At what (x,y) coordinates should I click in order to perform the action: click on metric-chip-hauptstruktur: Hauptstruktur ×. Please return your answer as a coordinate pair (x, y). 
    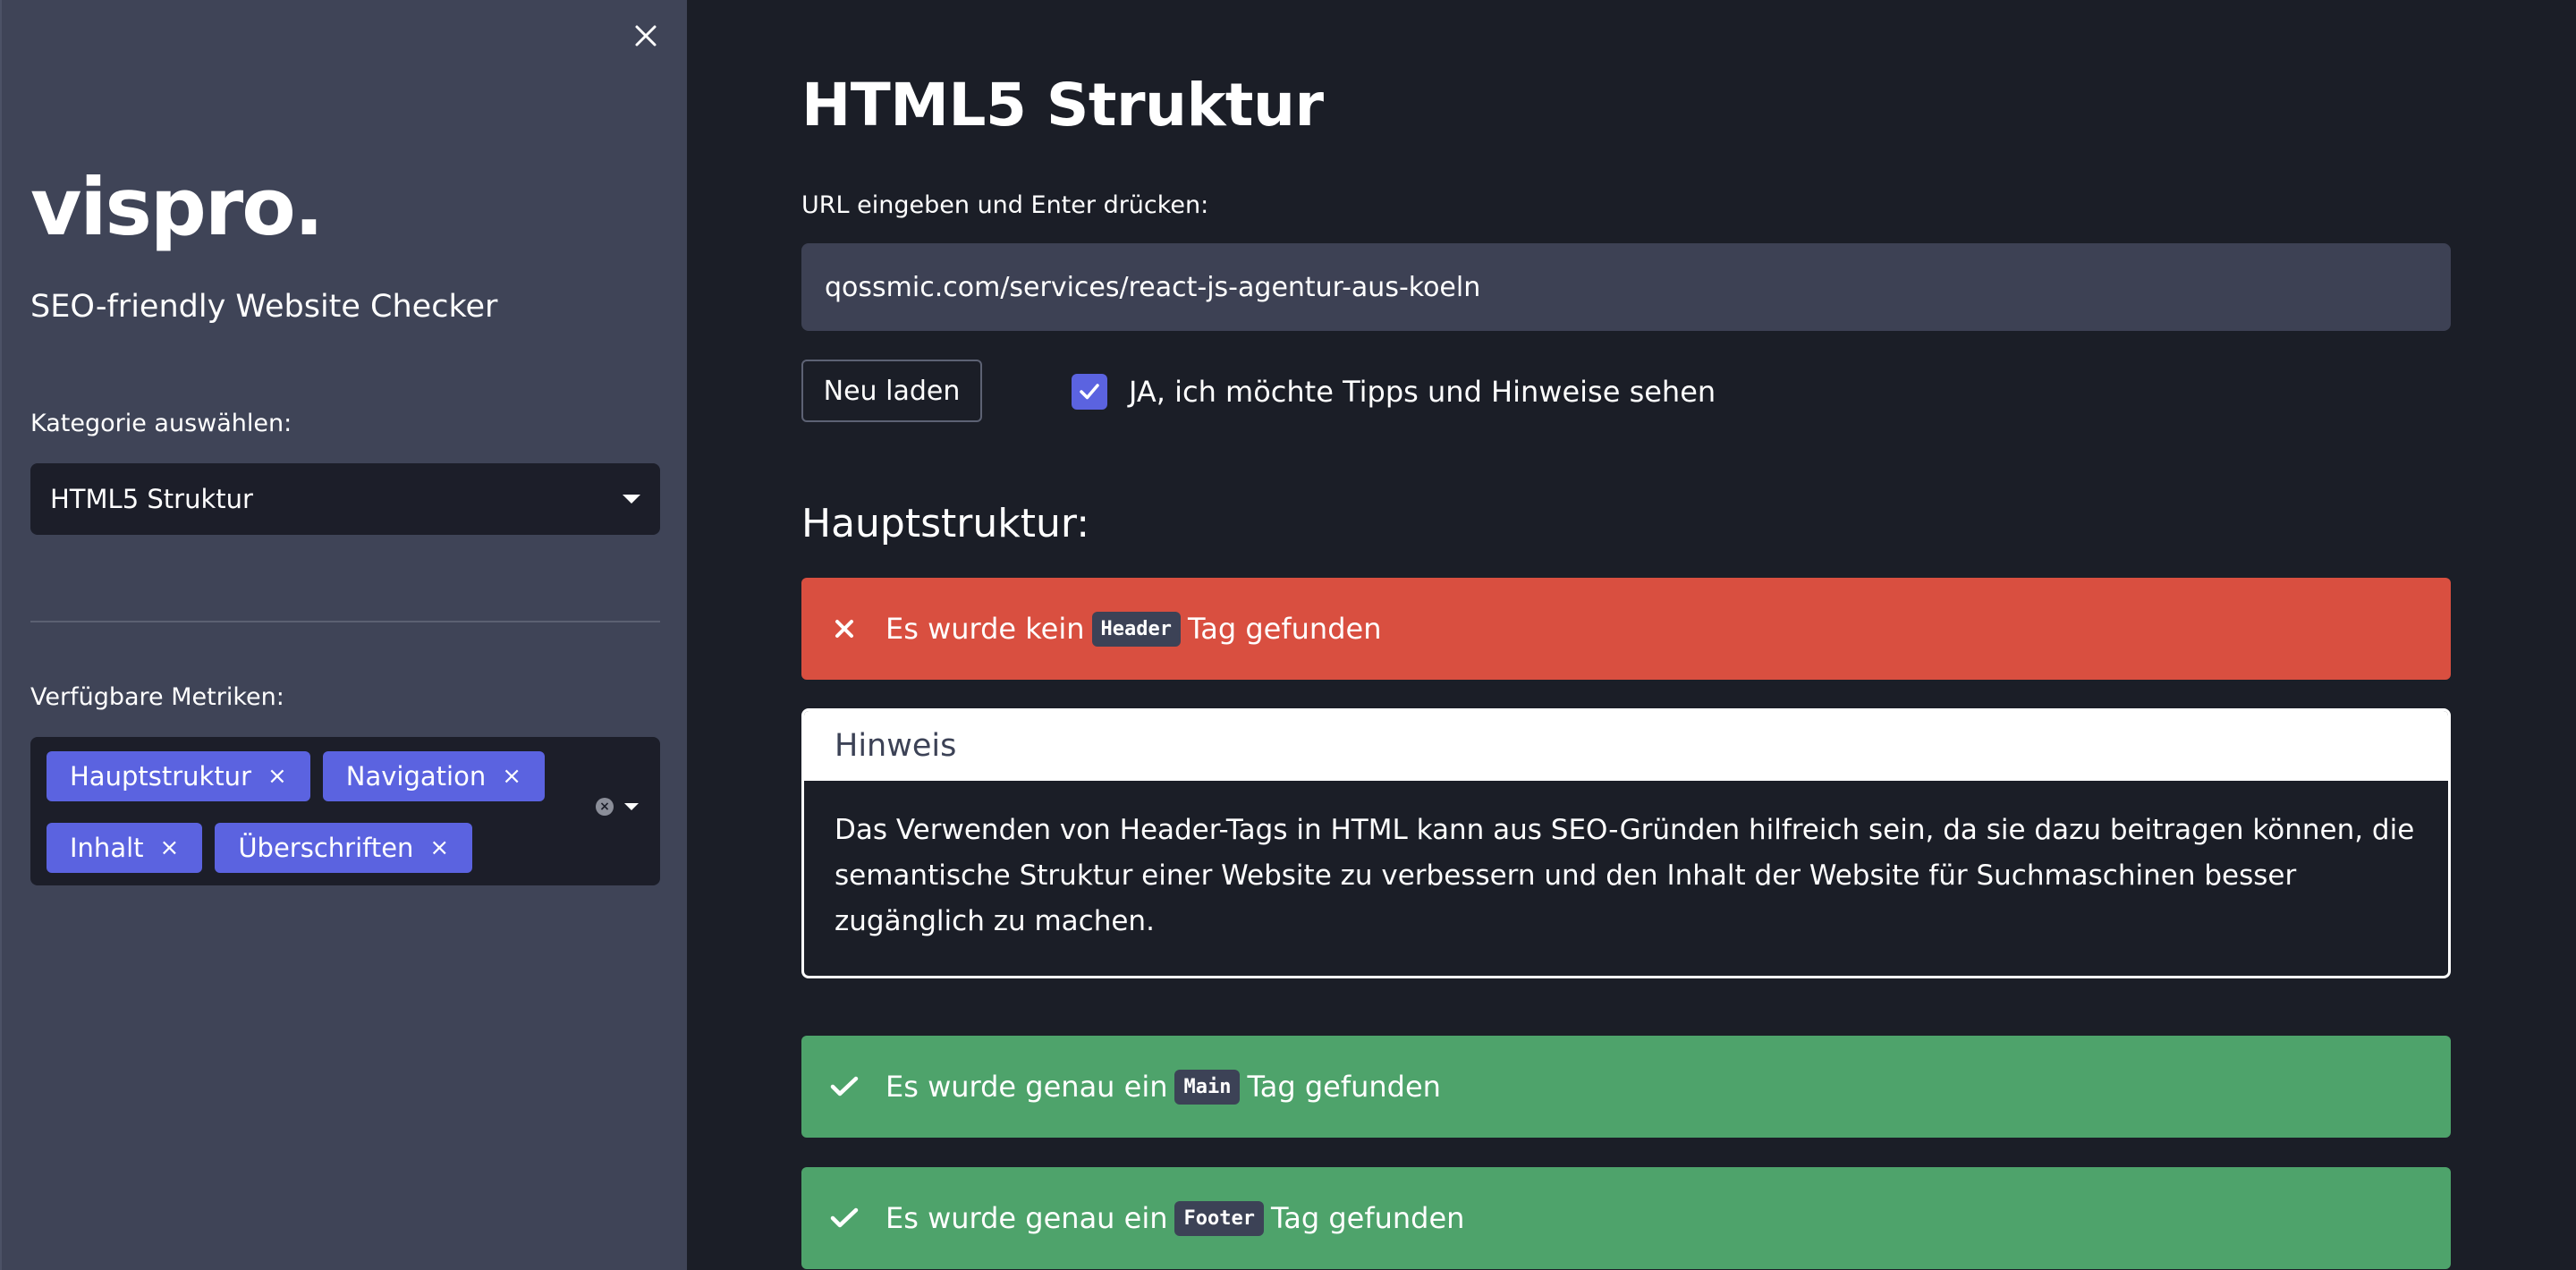
    Looking at the image, I should click on (178, 776).